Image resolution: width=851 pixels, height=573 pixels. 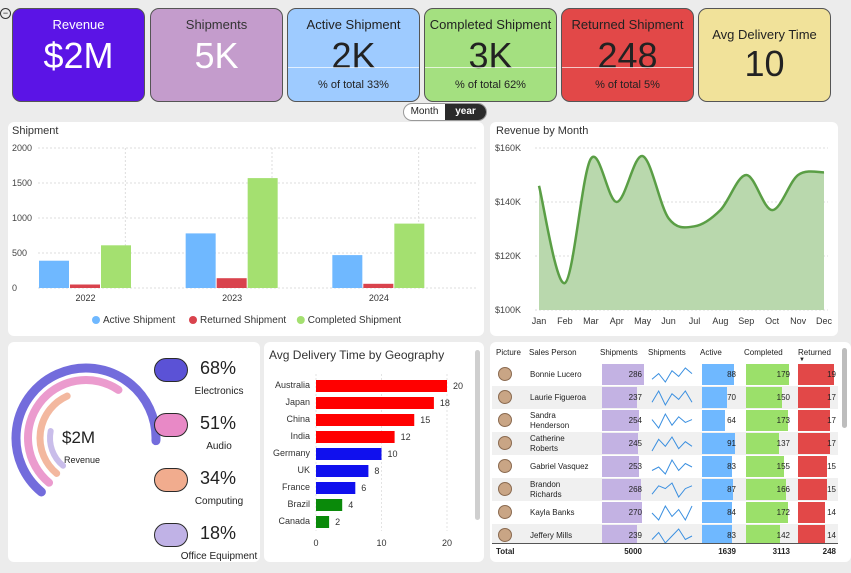 I want to click on x-tick-label: 2022, so click(x=85, y=298).